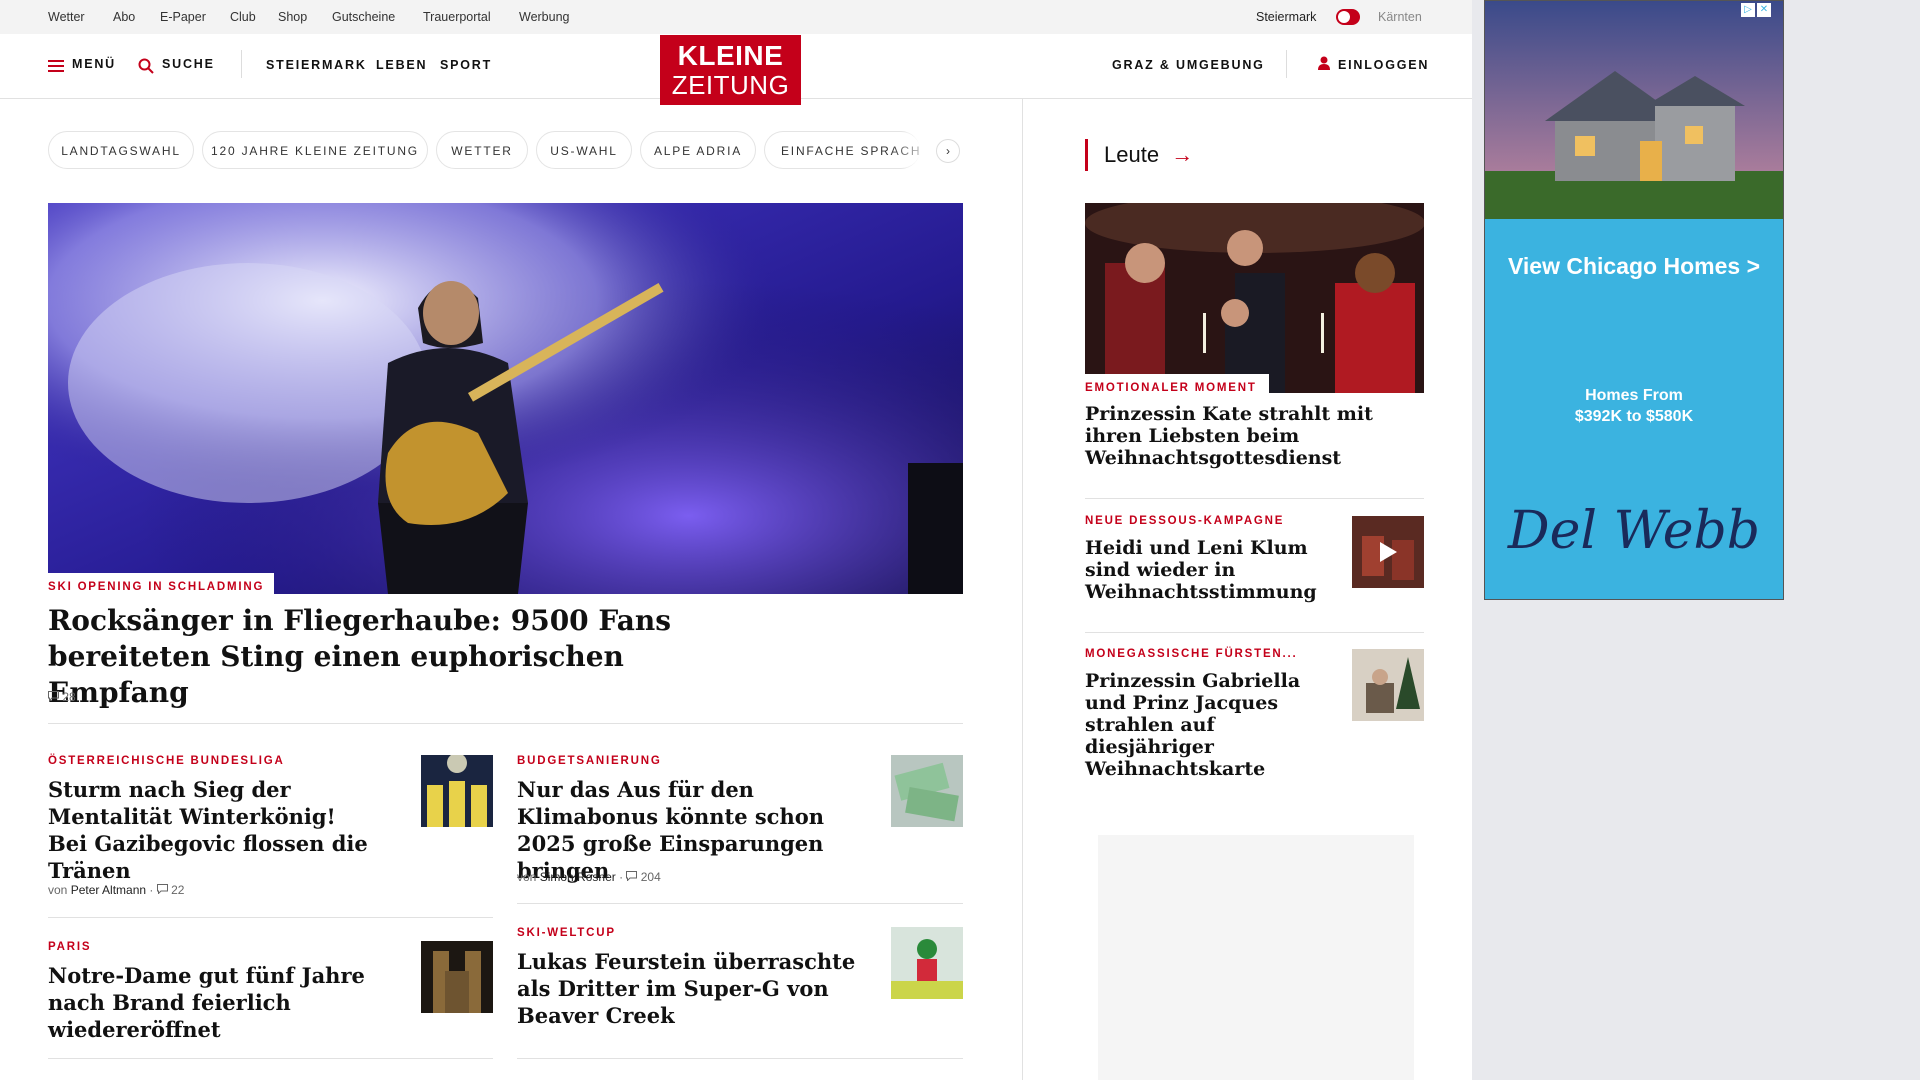  Describe the element at coordinates (1254, 632) in the screenshot. I see `sidebar-divider` at that location.